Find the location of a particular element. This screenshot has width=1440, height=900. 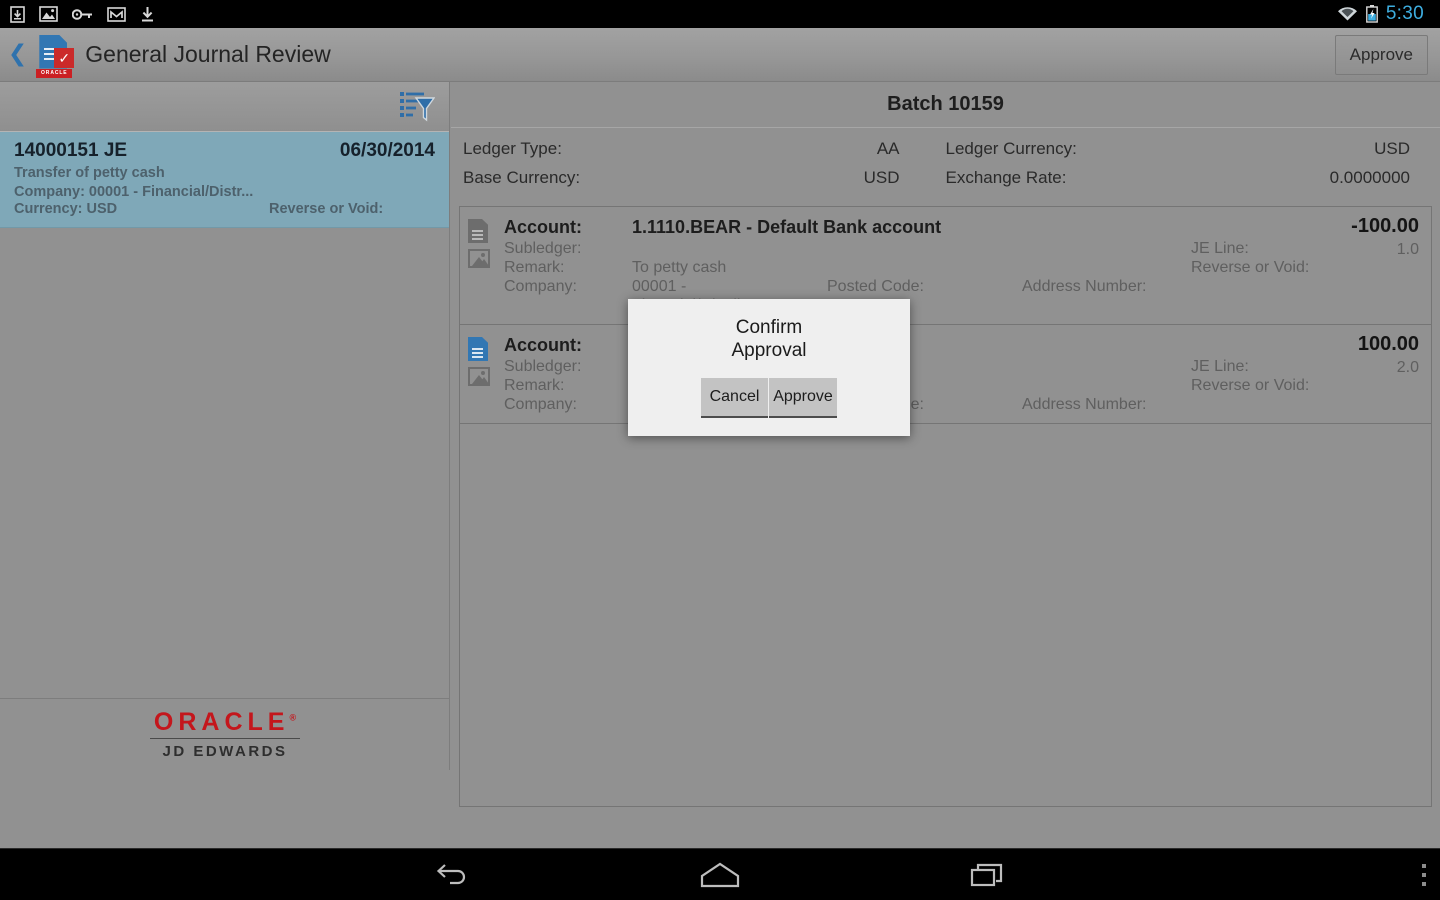

nav-overflow-icon is located at coordinates (1424, 874).